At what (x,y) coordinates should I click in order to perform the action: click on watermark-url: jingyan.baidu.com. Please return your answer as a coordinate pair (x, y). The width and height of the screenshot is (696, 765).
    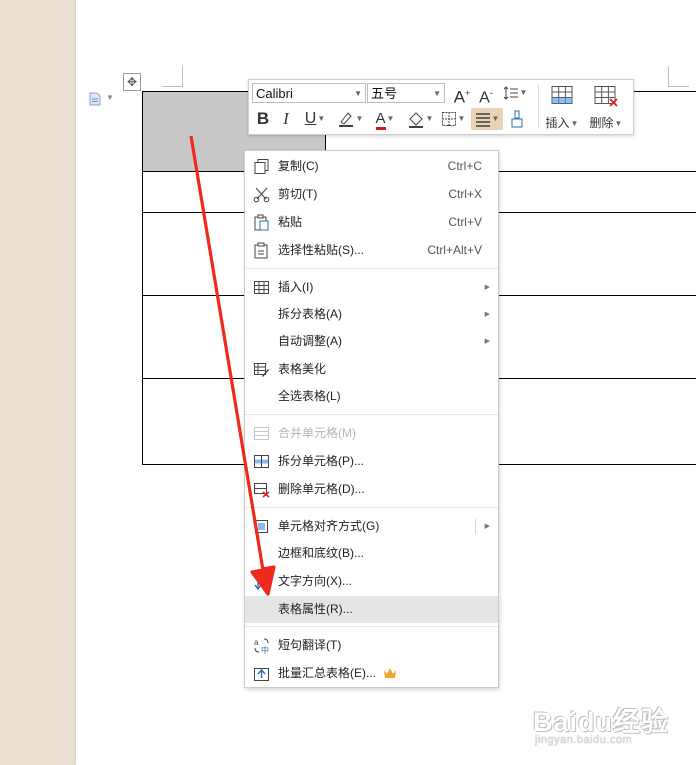
    Looking at the image, I should click on (584, 740).